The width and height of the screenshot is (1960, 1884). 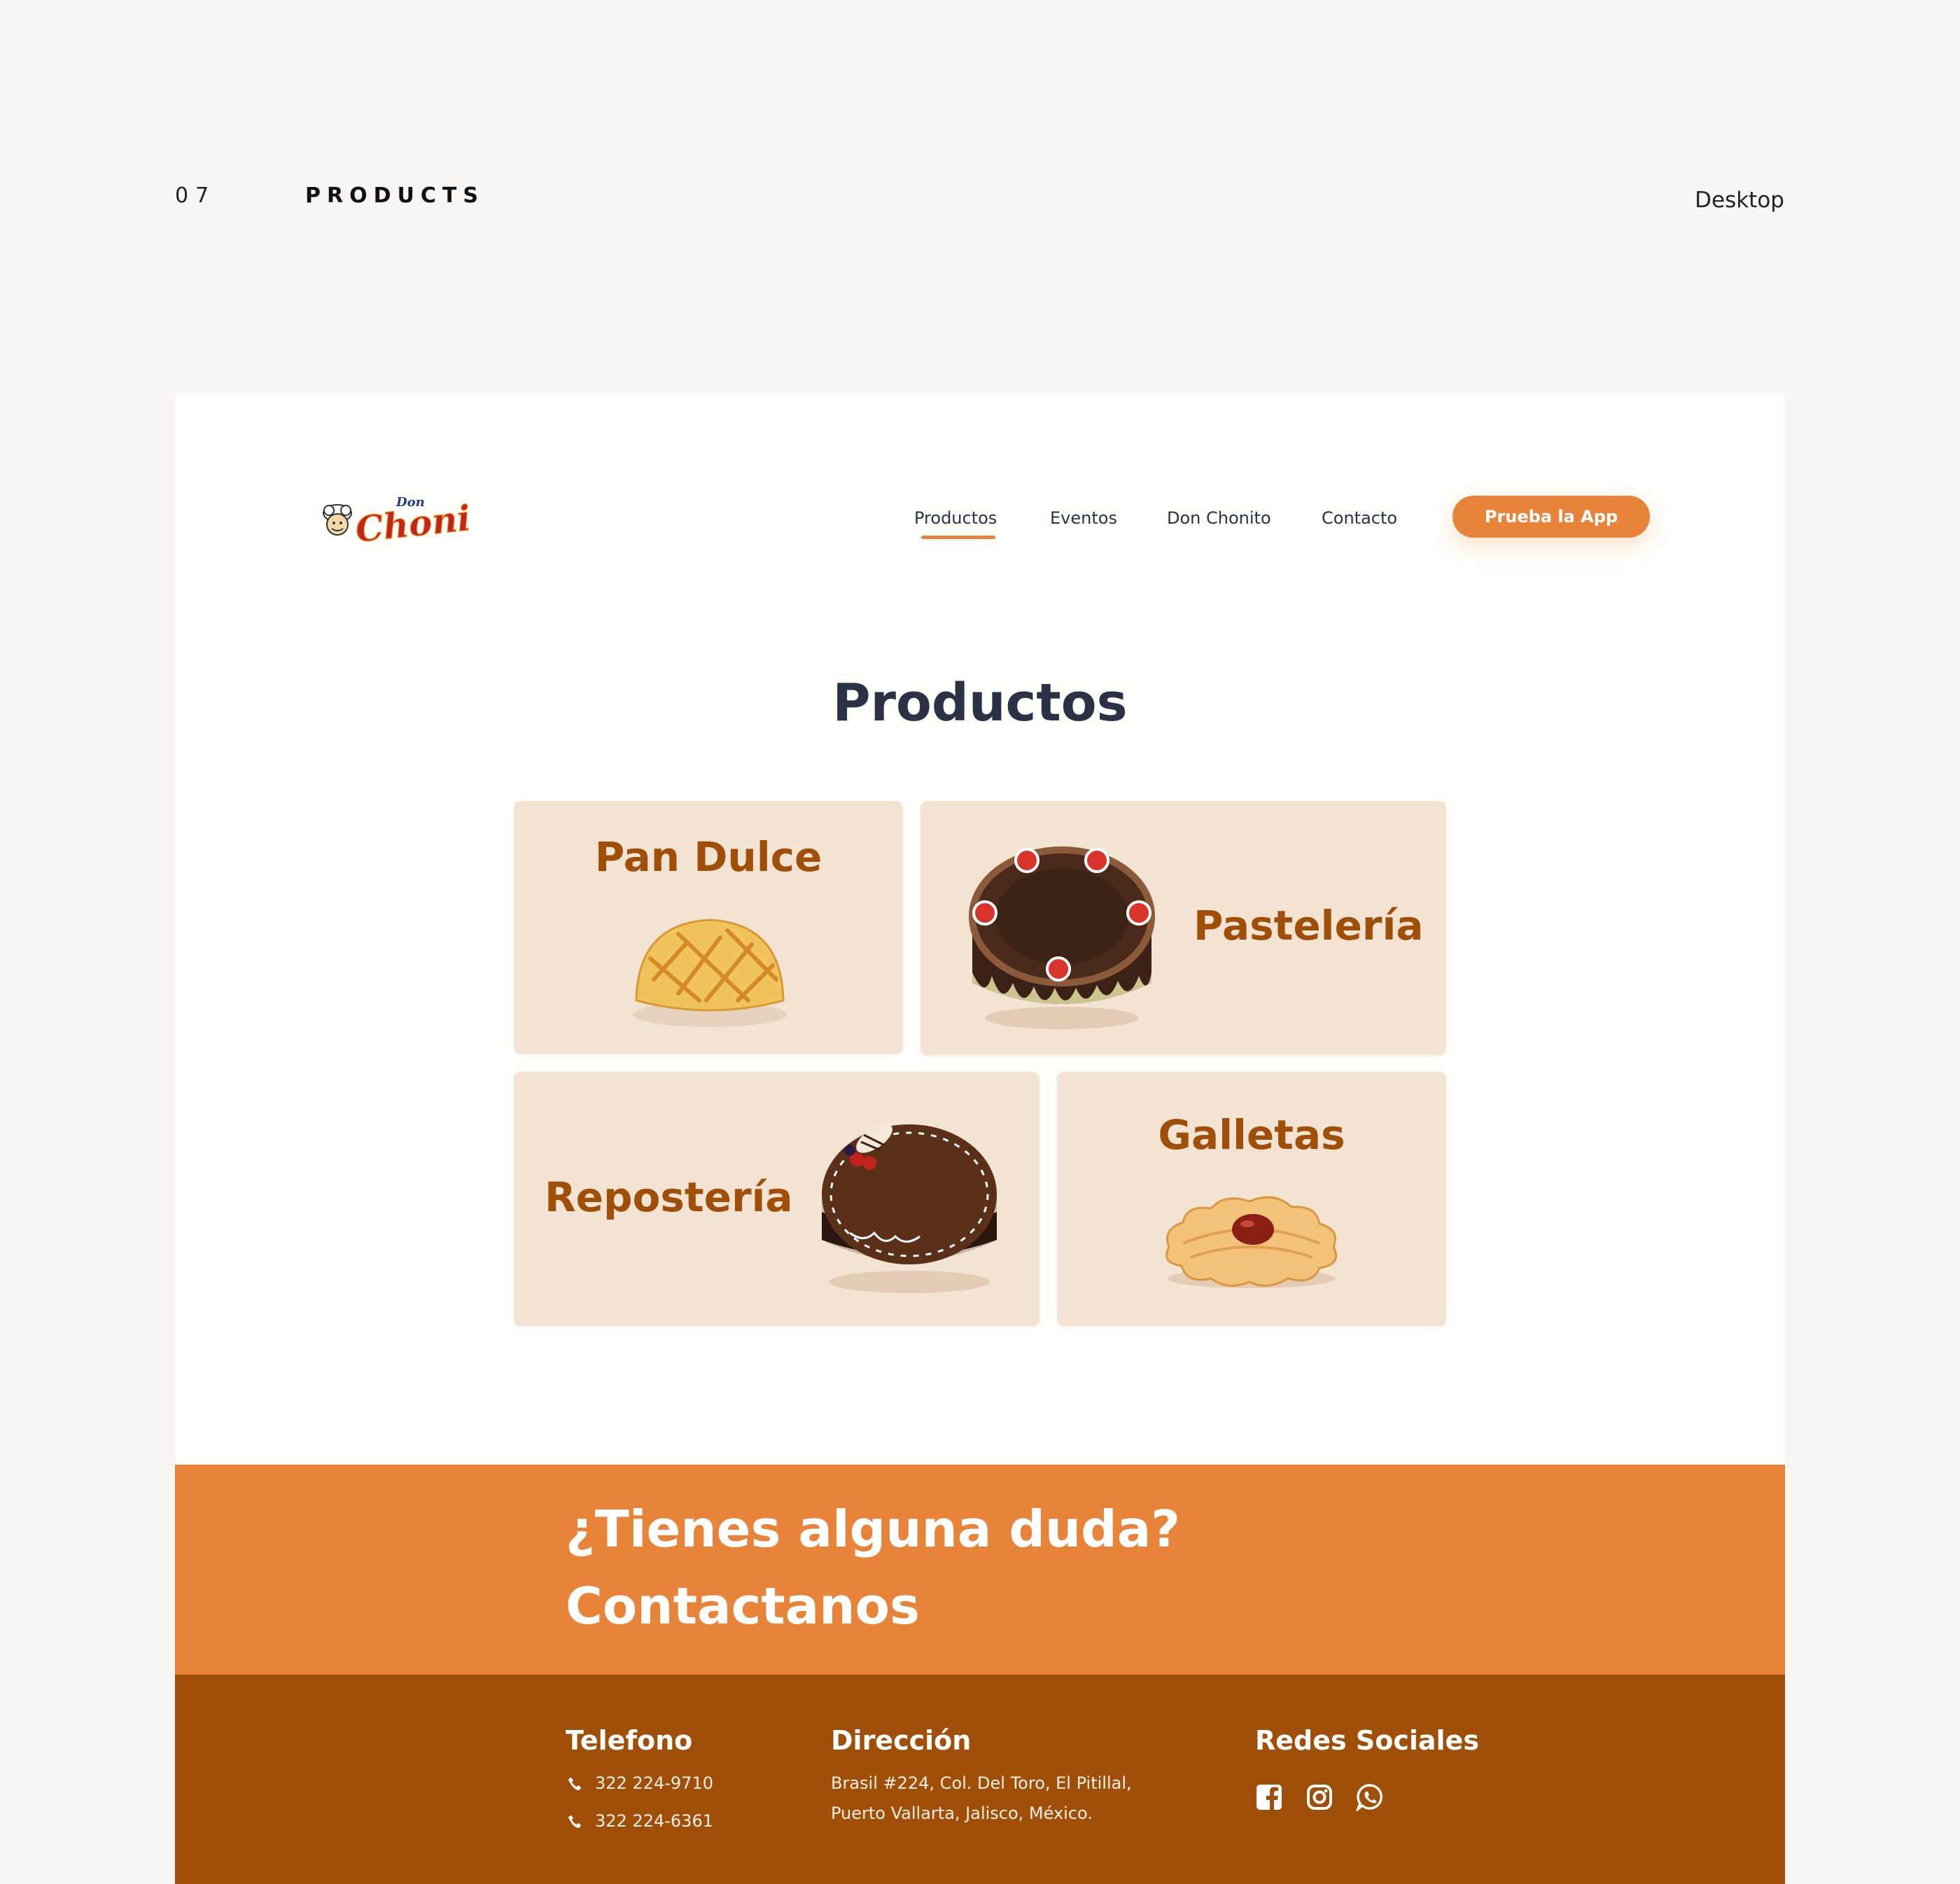 What do you see at coordinates (394, 196) in the screenshot?
I see `section-title: PRODUCTS` at bounding box center [394, 196].